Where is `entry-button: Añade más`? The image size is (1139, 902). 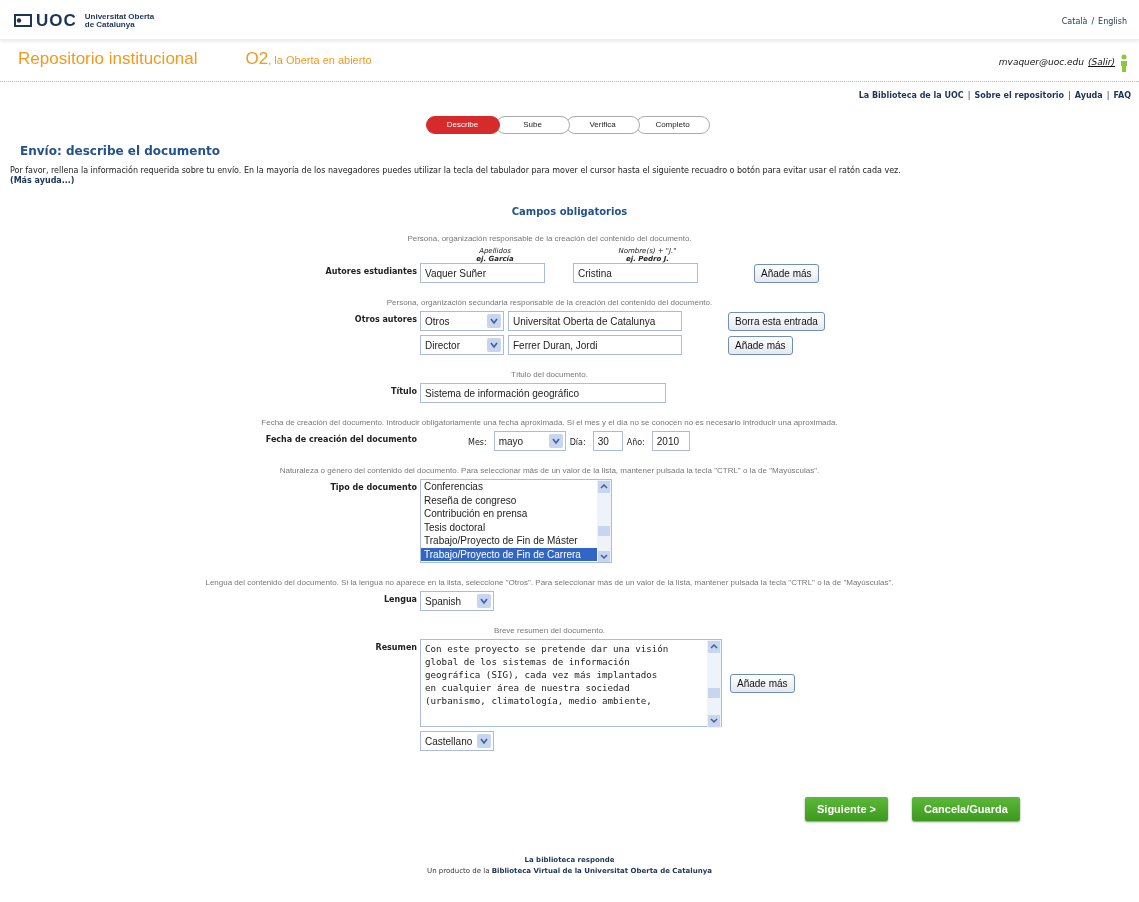 entry-button: Añade más is located at coordinates (760, 345).